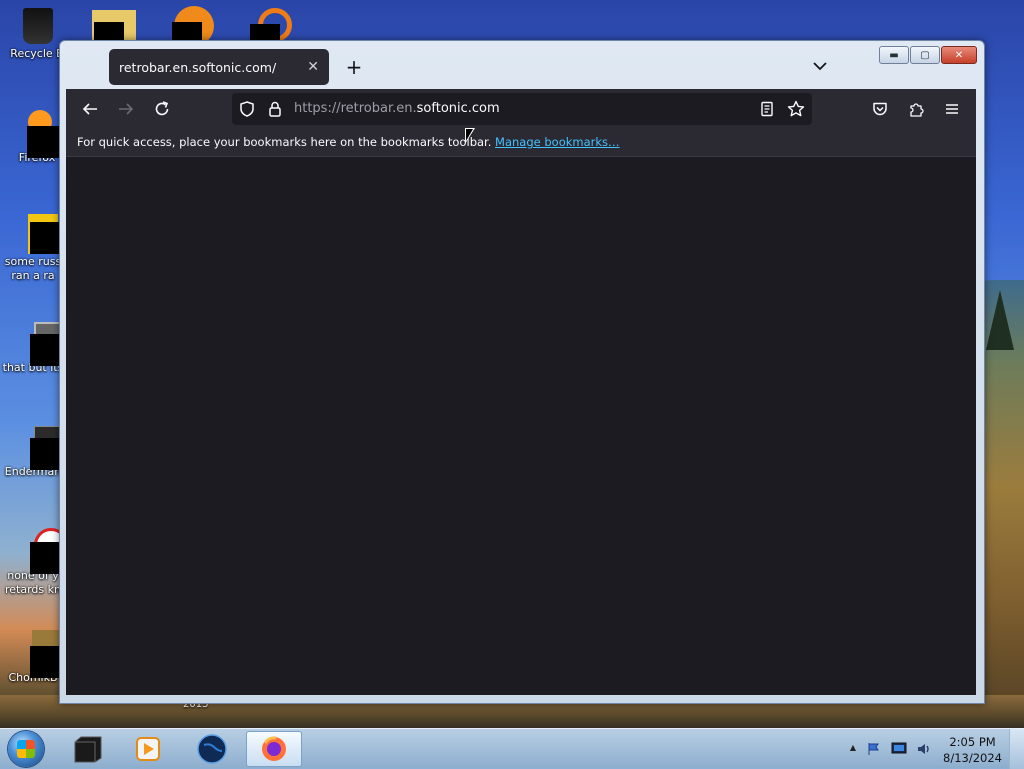  I want to click on desktop-icon-label-line2: retards kn, so click(33, 589).